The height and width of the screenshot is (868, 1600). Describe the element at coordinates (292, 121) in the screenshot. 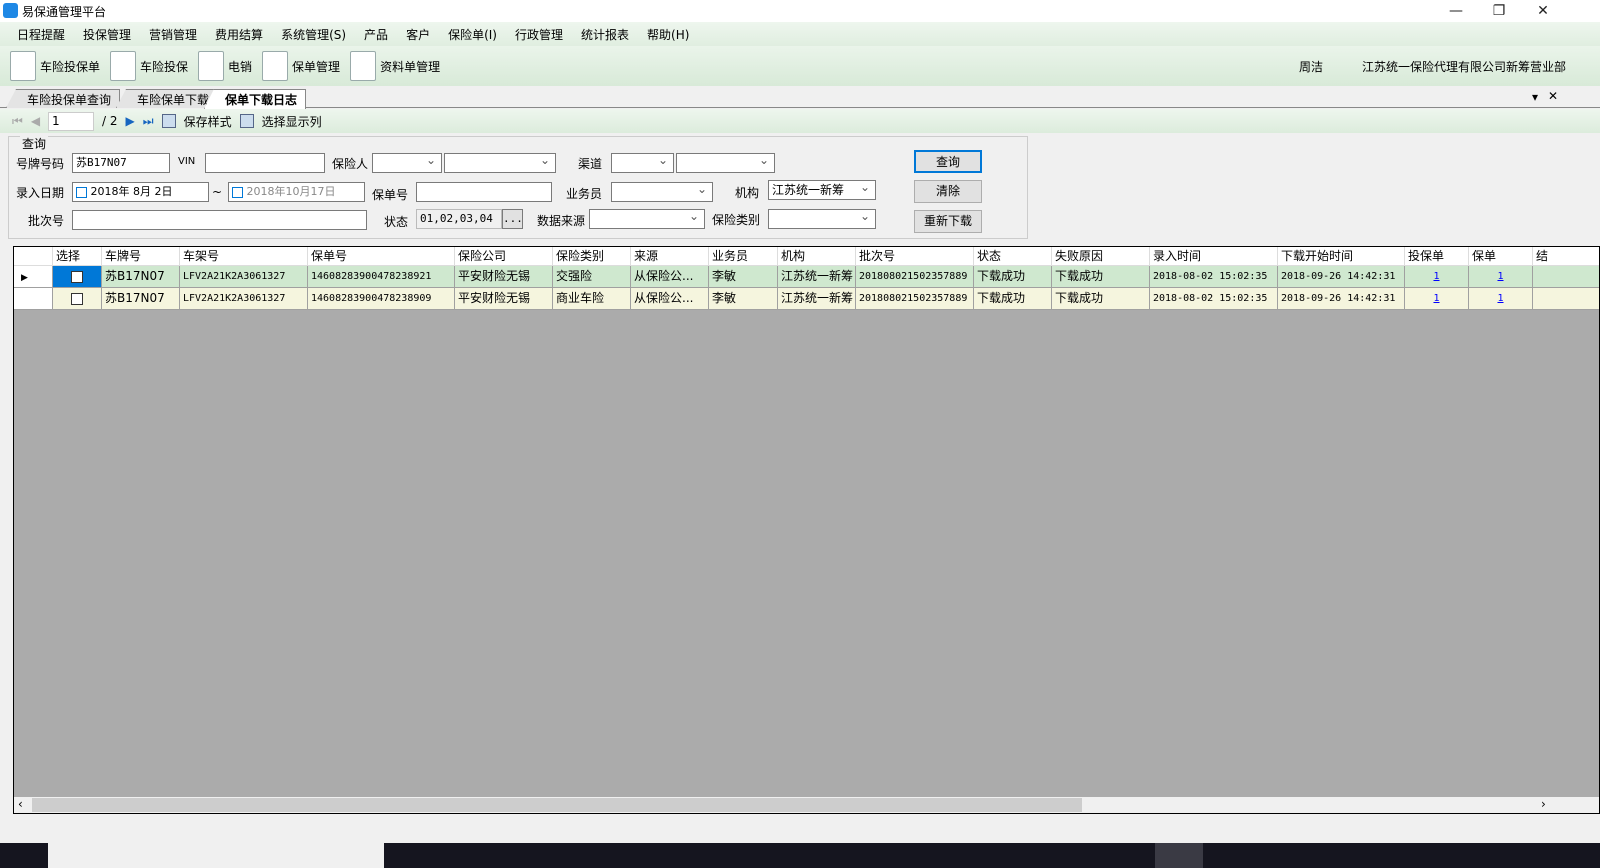

I see `choose-columns-button: 选择显示列` at that location.